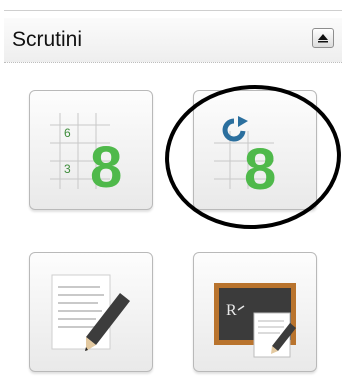  What do you see at coordinates (47, 39) in the screenshot?
I see `panel-title: Scrutini` at bounding box center [47, 39].